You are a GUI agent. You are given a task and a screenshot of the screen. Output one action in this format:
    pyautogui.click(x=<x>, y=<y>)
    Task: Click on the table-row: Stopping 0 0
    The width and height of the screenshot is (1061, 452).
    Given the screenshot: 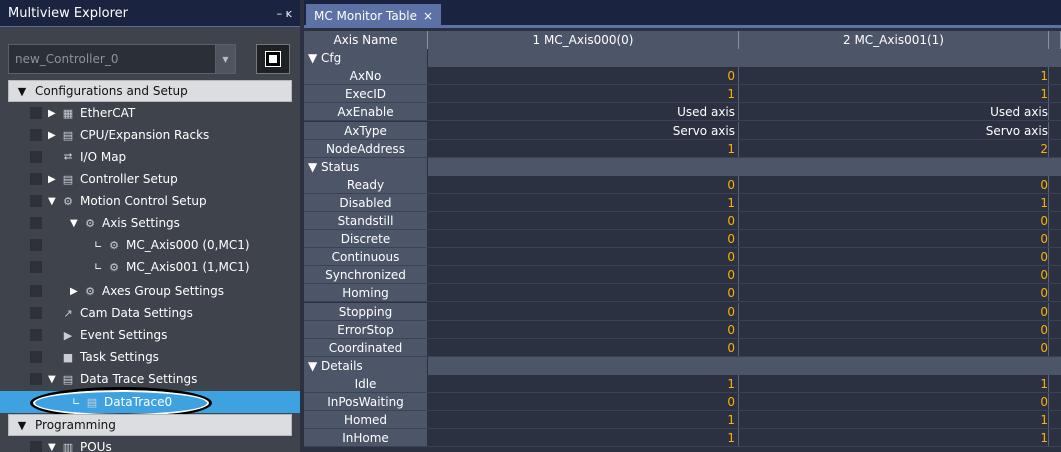 What is the action you would take?
    pyautogui.click(x=682, y=311)
    